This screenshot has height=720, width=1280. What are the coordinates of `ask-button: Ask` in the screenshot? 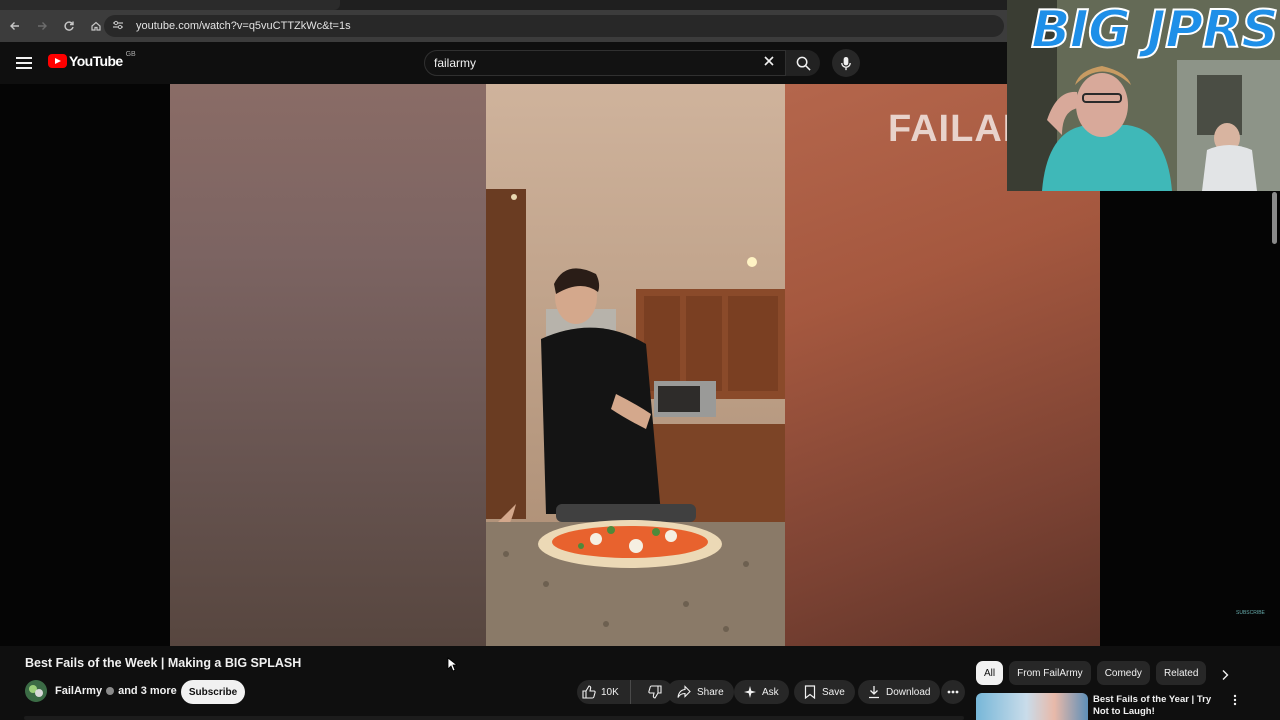 It's located at (761, 692).